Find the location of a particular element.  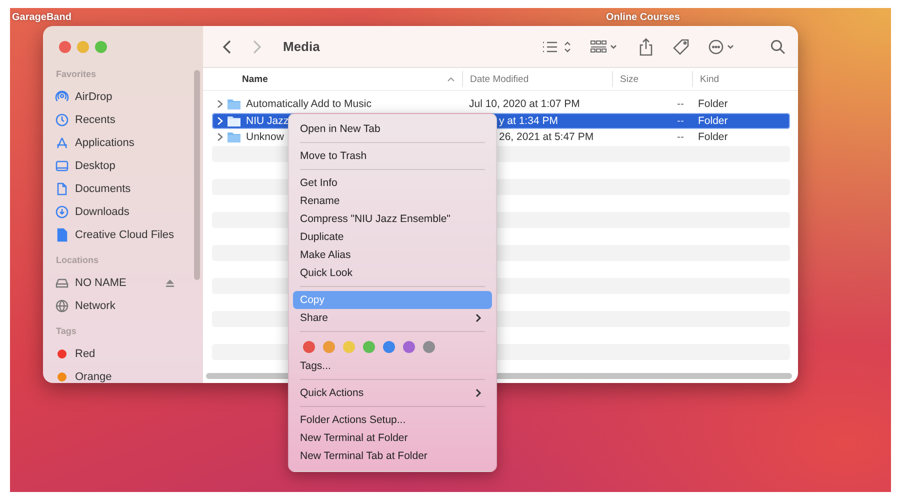

file-name: NIU Jazz is located at coordinates (267, 120).